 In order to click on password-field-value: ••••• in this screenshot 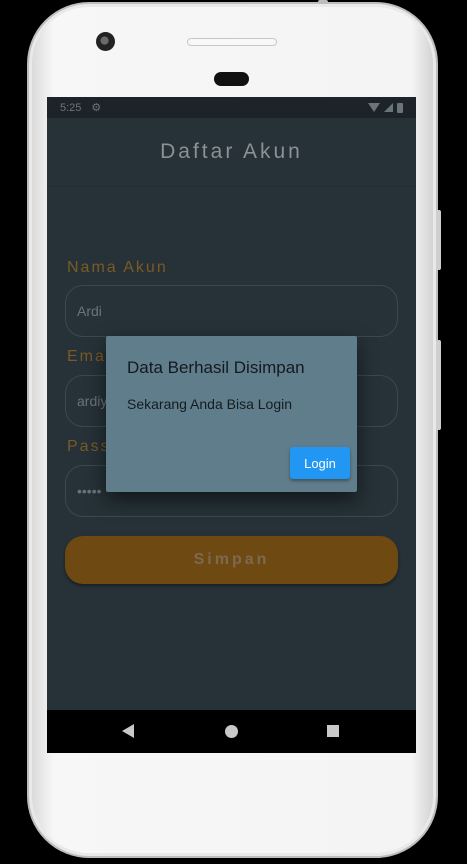, I will do `click(89, 491)`.